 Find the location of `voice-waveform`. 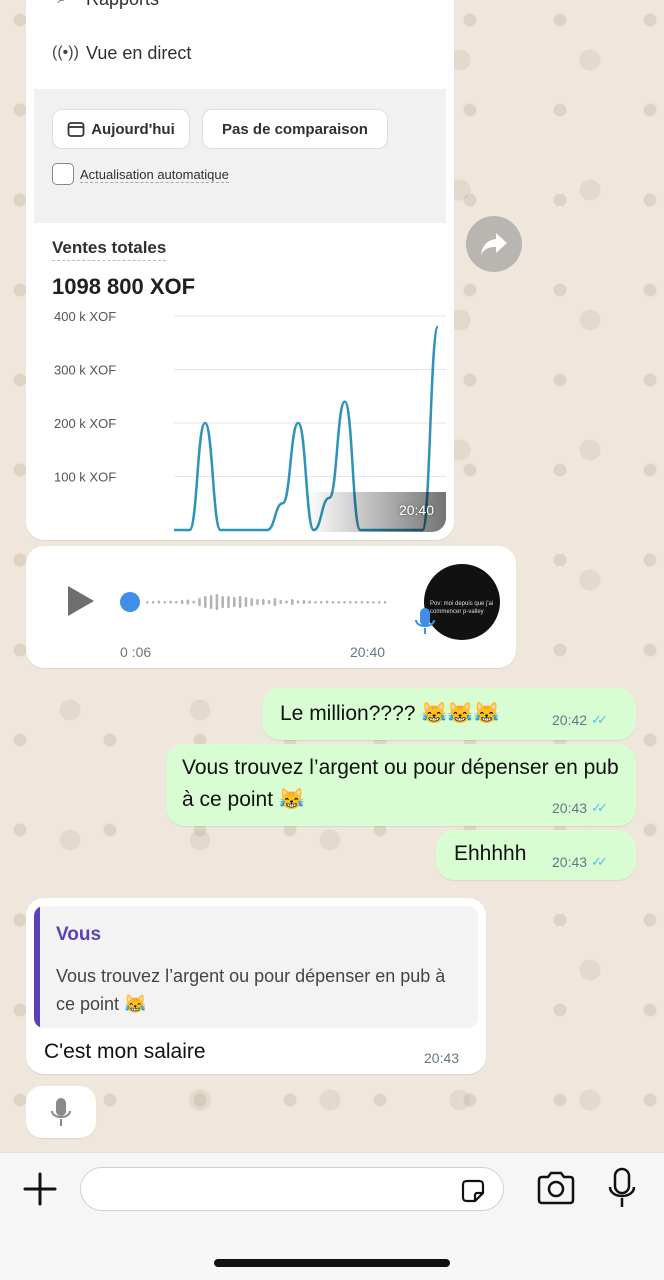

voice-waveform is located at coordinates (255, 602).